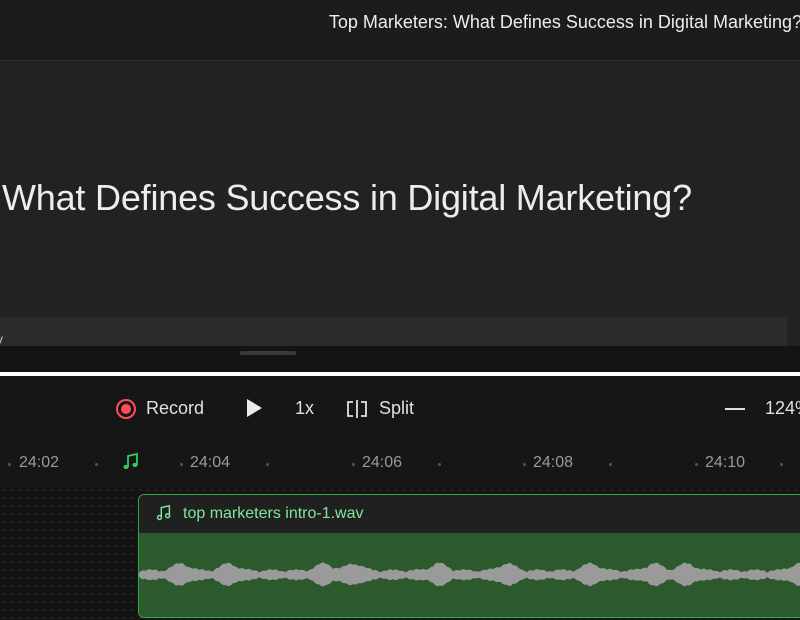  Describe the element at coordinates (393, 331) in the screenshot. I see `editor-subbar: v` at that location.